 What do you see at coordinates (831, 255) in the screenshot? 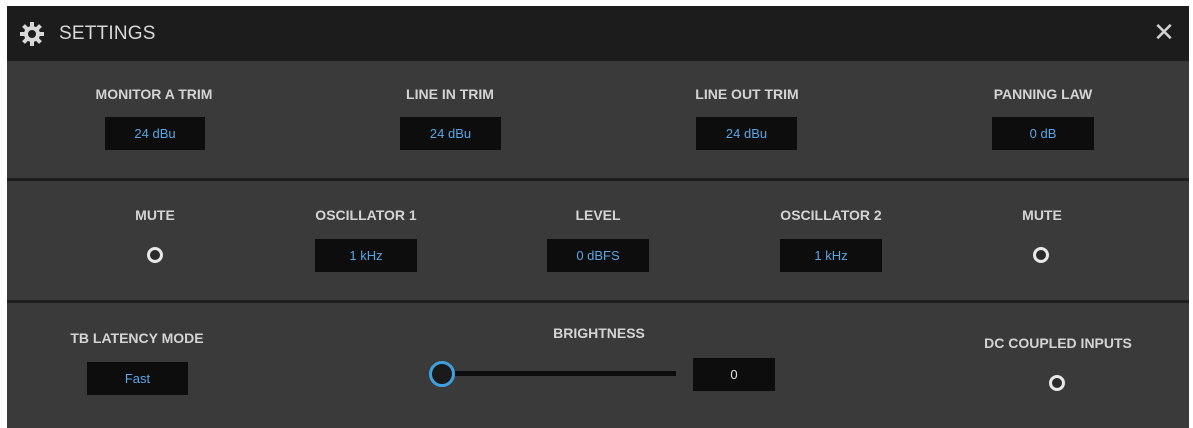
I see `oscillator-2-field: 1 kHz` at bounding box center [831, 255].